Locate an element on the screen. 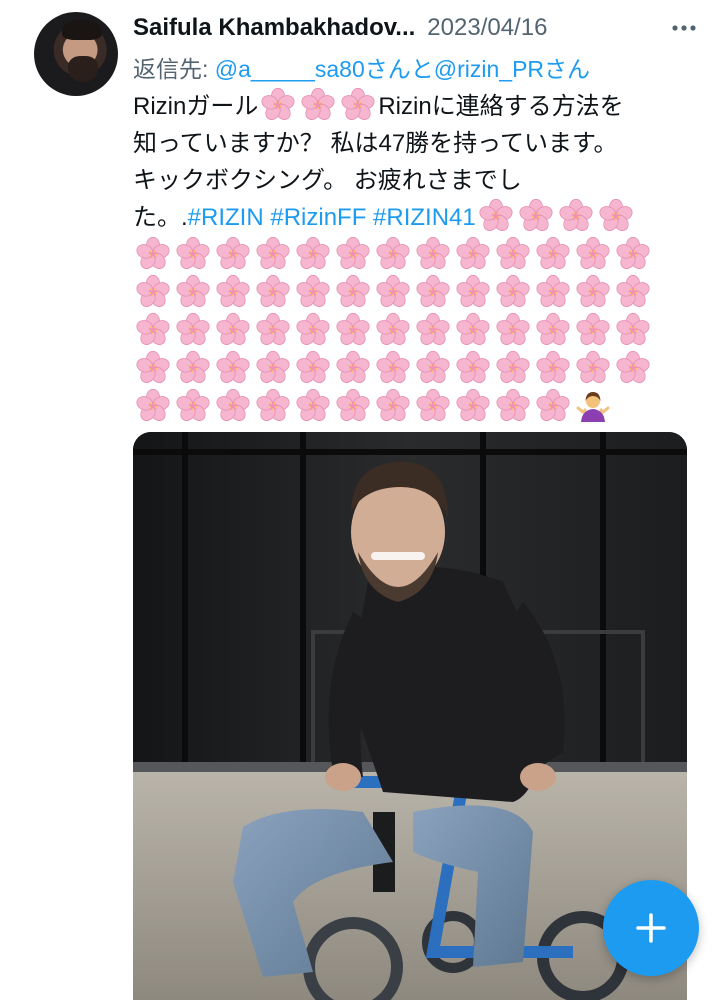 The height and width of the screenshot is (1000, 721). tweet-text-line4a: た。. is located at coordinates (160, 217).